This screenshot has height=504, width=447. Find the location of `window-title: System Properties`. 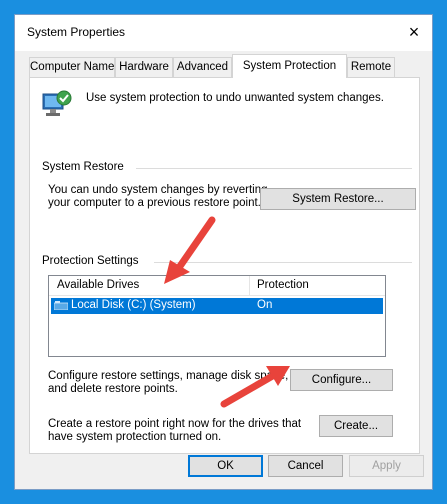

window-title: System Properties is located at coordinates (76, 32).